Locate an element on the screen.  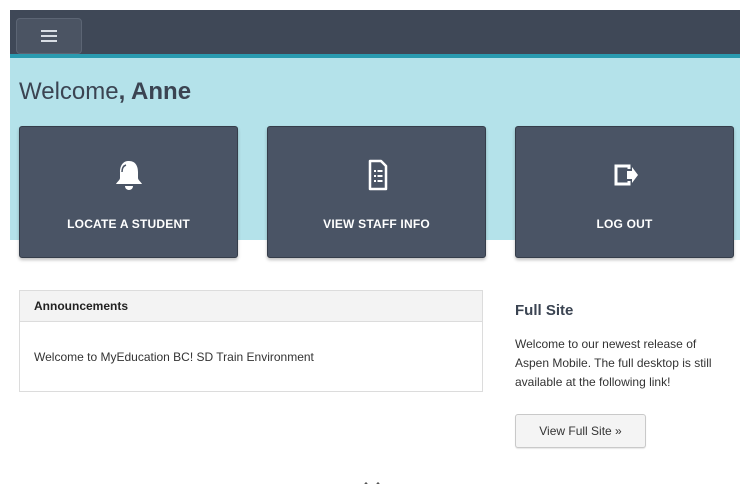
tile-label: VIEW STAFF INFO is located at coordinates (376, 224).